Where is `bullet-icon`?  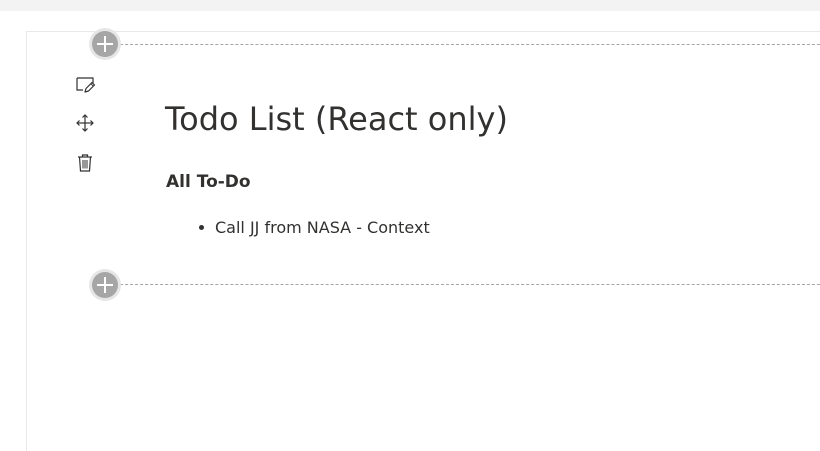 bullet-icon is located at coordinates (201, 227).